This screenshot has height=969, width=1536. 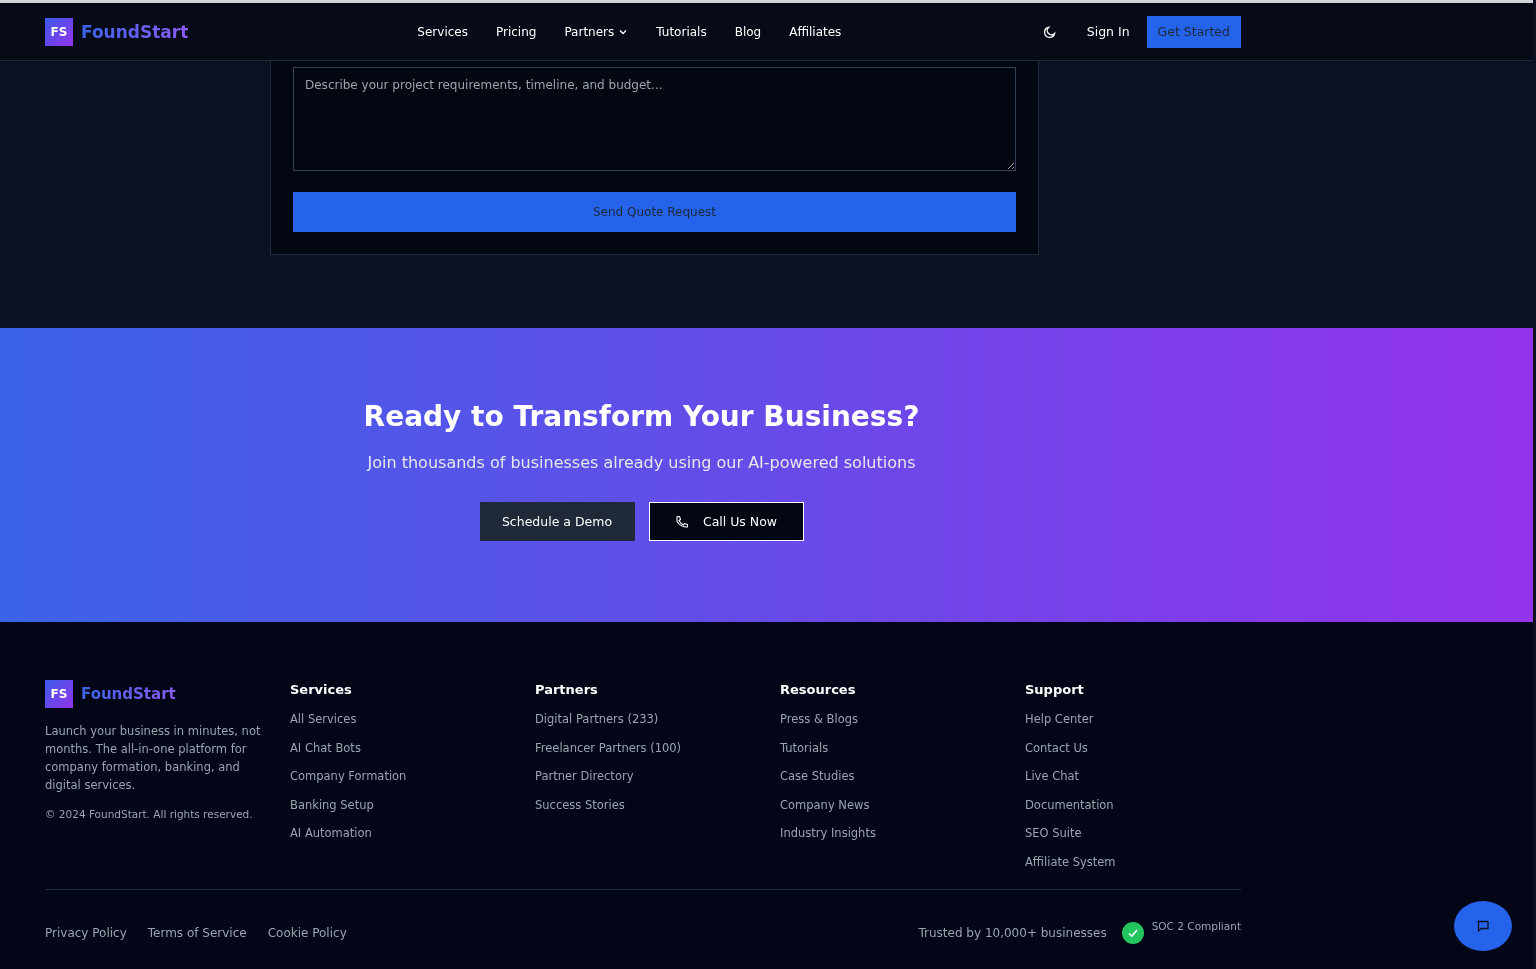 What do you see at coordinates (197, 932) in the screenshot?
I see `legal-link: Terms of Service` at bounding box center [197, 932].